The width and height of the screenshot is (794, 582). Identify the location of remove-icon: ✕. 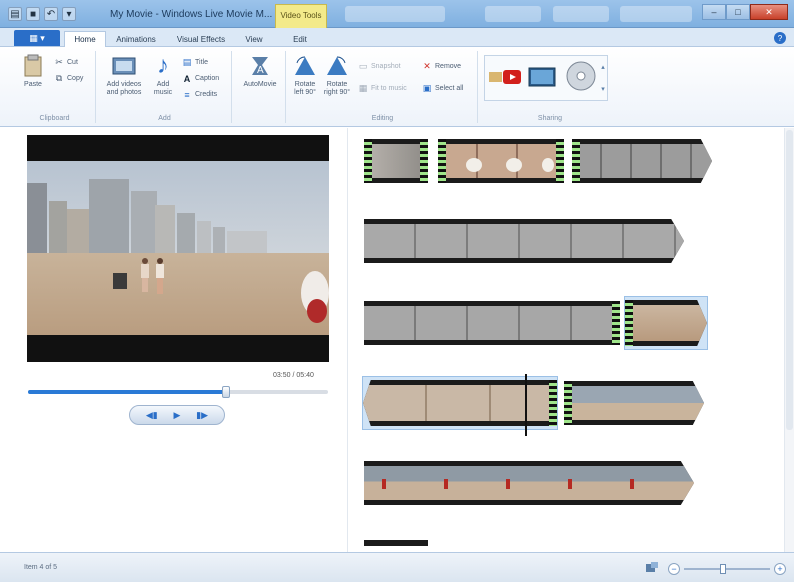
(427, 66).